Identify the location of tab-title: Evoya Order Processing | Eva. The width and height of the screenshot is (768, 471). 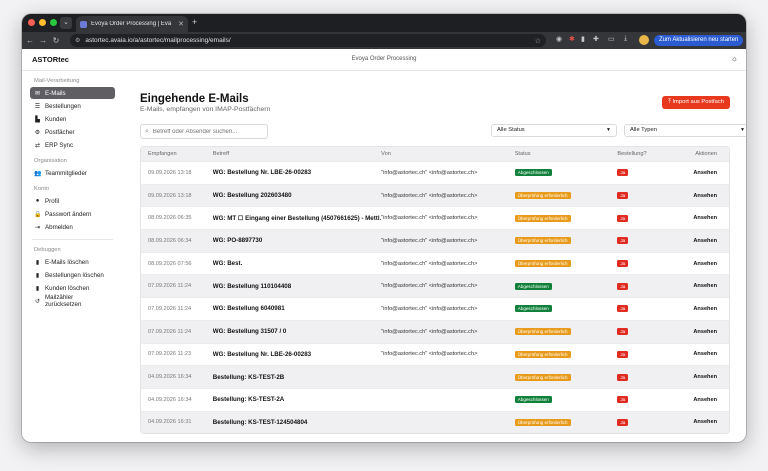
(131, 24).